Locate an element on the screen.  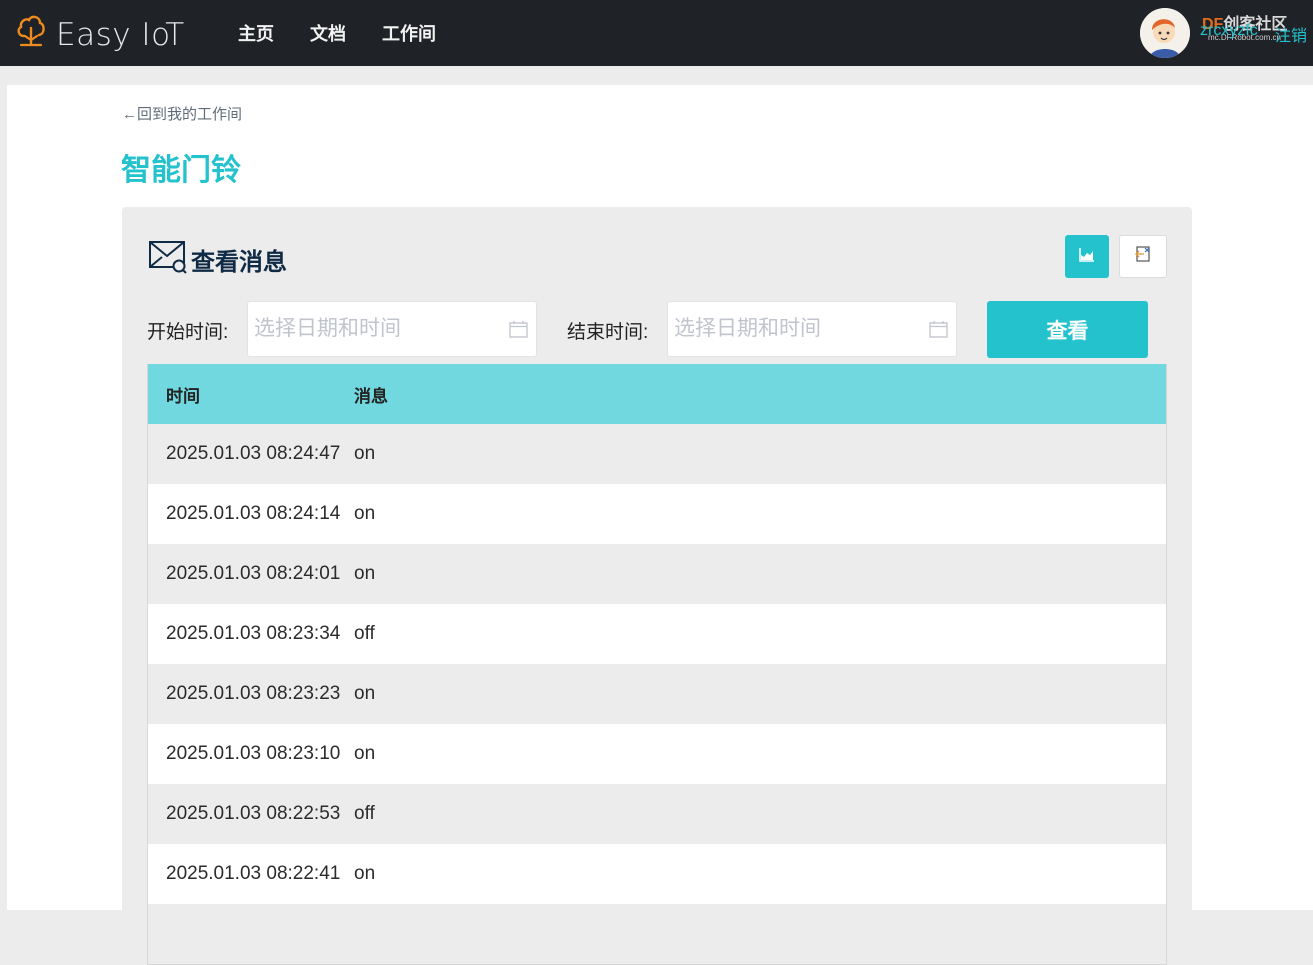
table-row: 2025.01.03 08:22:41 on is located at coordinates (657, 874).